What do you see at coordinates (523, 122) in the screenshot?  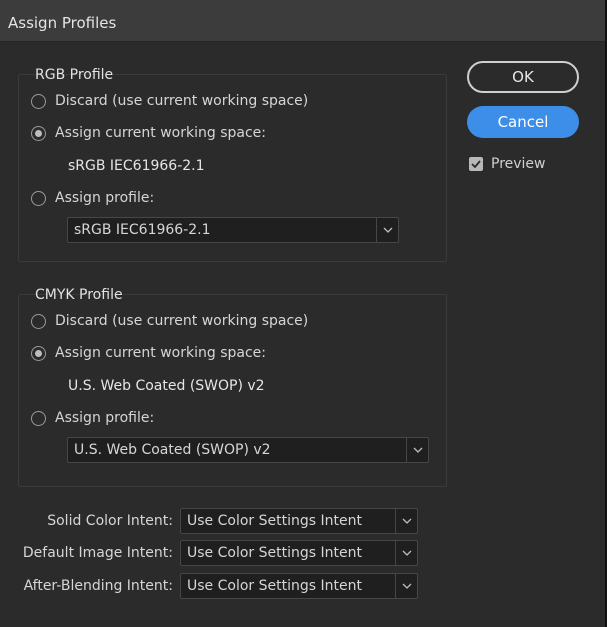 I see `cancel-button: Cancel` at bounding box center [523, 122].